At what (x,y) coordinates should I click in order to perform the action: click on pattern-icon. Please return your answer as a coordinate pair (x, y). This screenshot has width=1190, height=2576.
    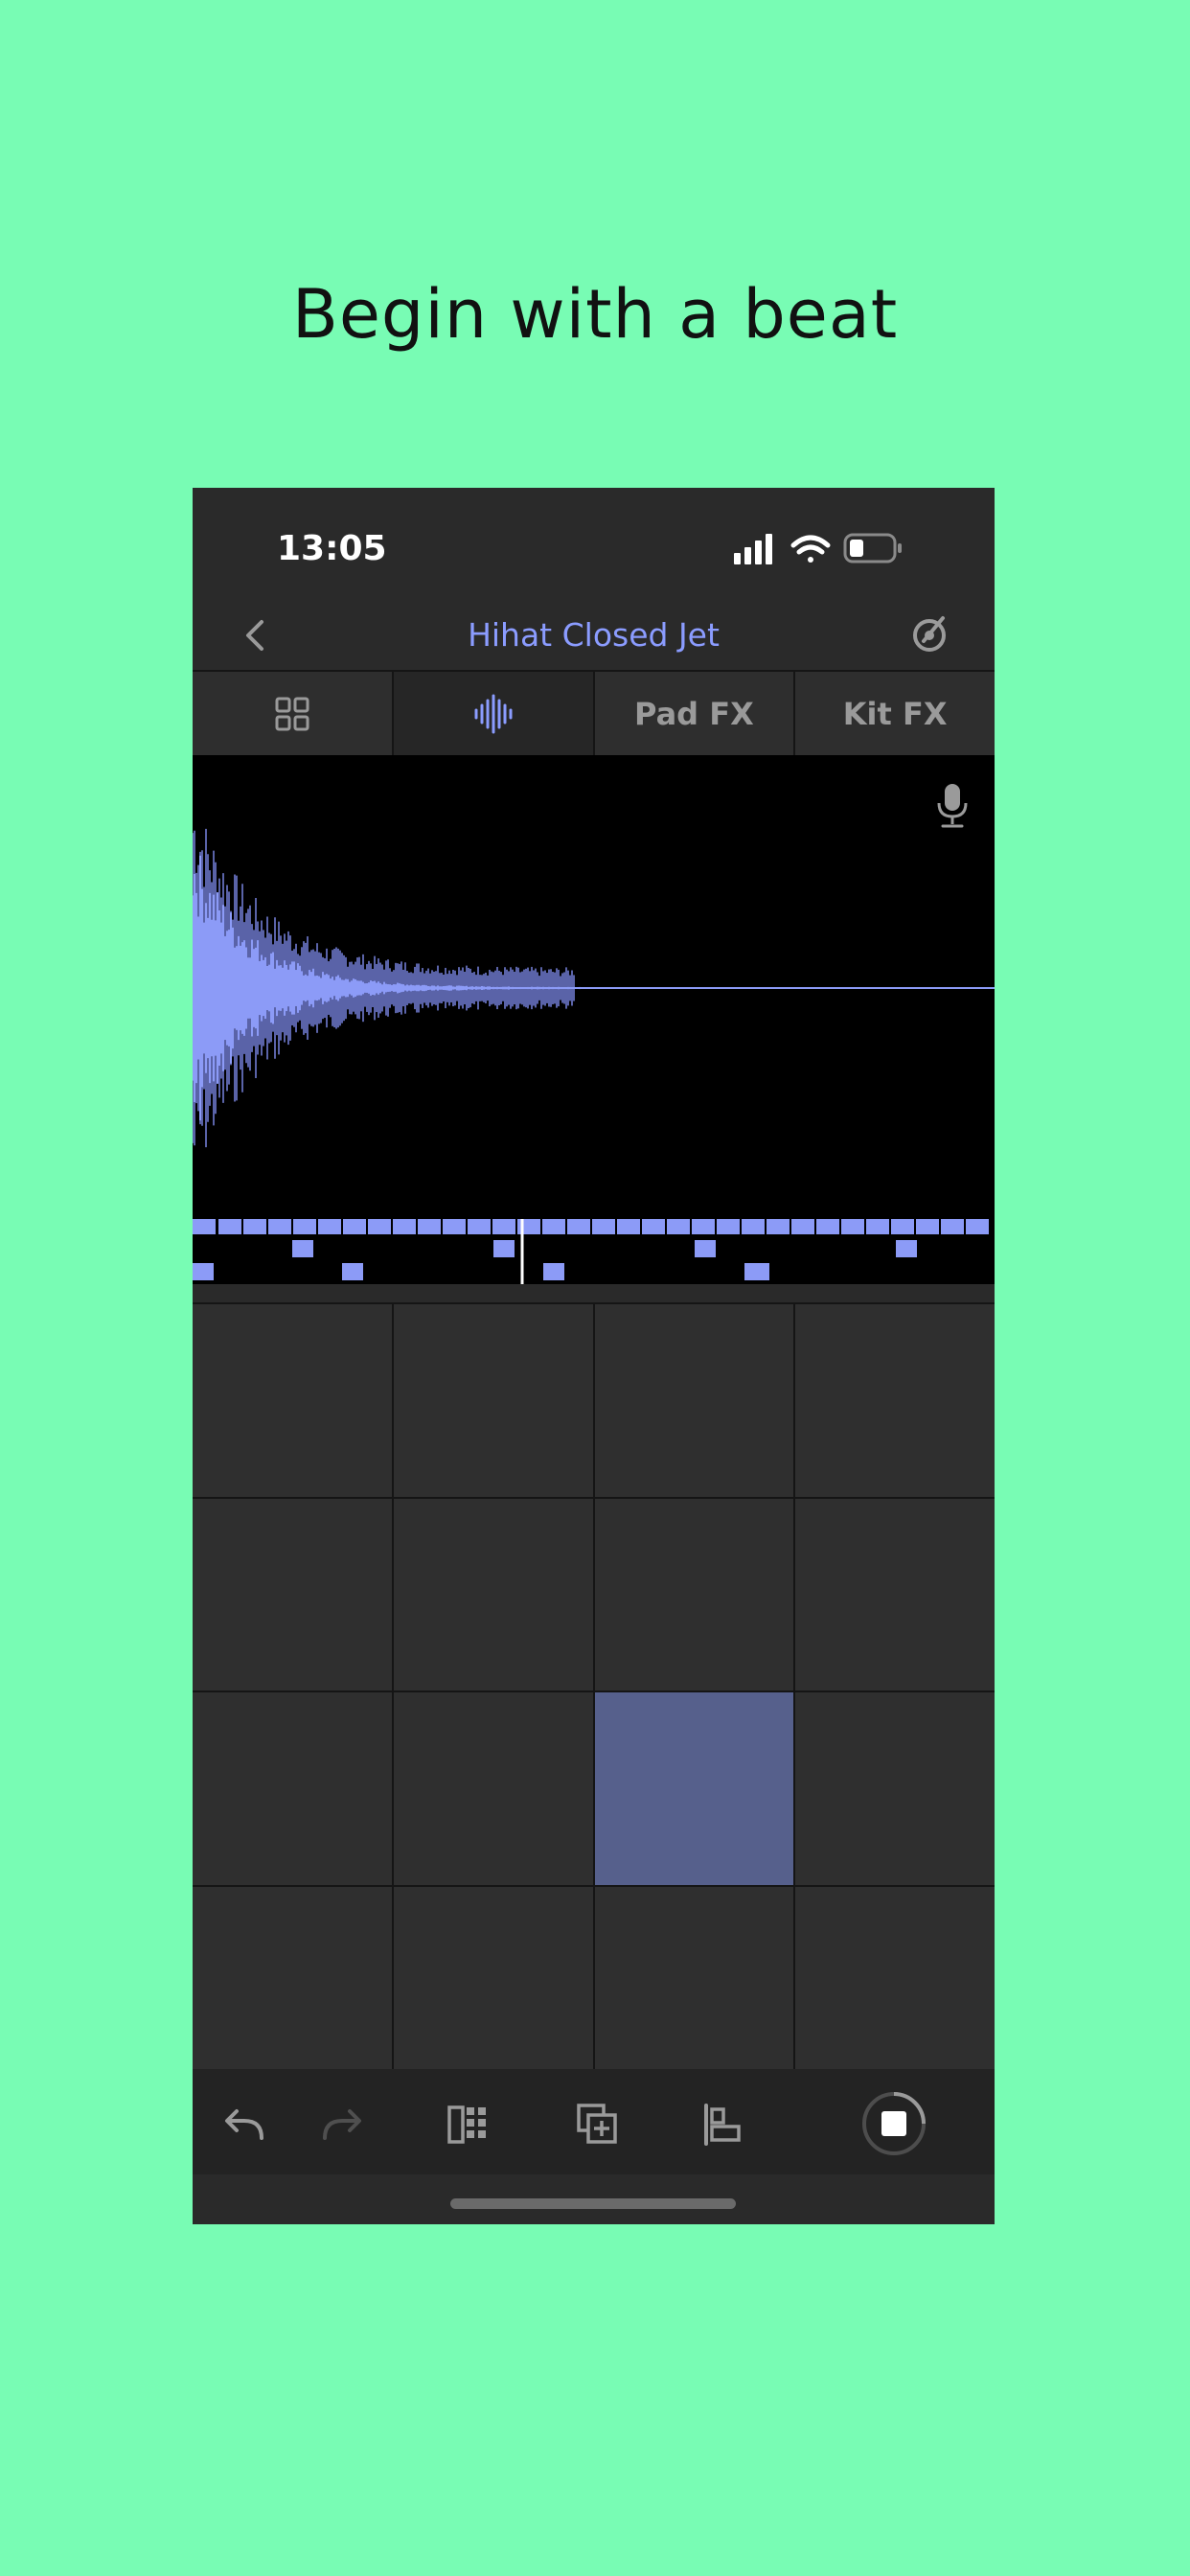
    Looking at the image, I should click on (468, 2125).